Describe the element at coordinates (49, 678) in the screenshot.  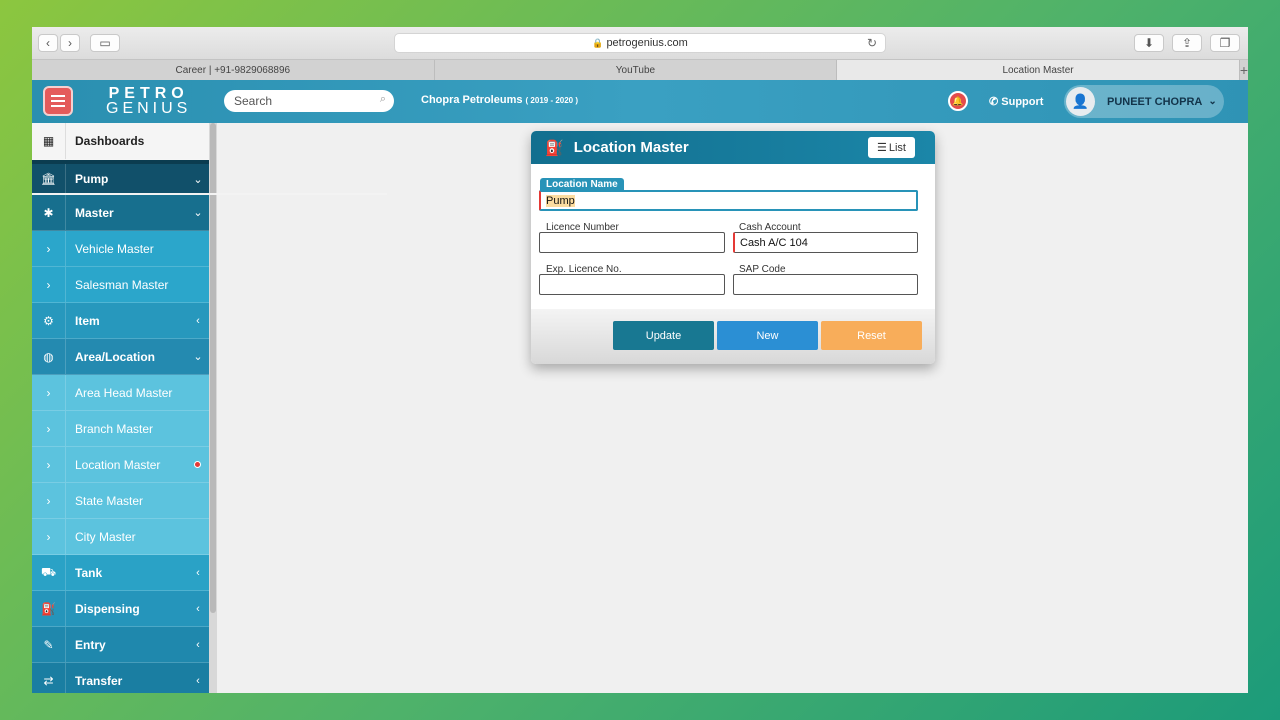
I see `exchange-icon: ⇄` at that location.